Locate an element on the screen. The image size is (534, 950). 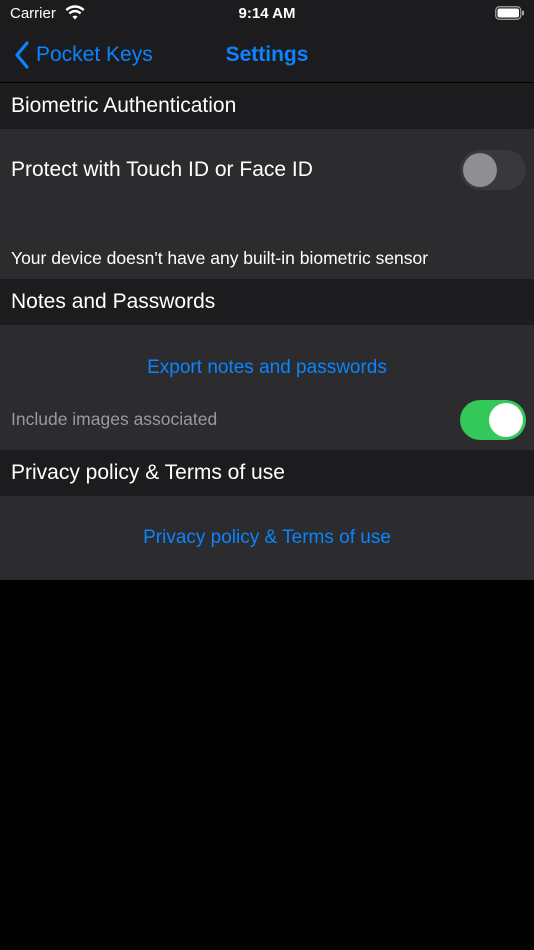
clock: 9:14 AM is located at coordinates (267, 13).